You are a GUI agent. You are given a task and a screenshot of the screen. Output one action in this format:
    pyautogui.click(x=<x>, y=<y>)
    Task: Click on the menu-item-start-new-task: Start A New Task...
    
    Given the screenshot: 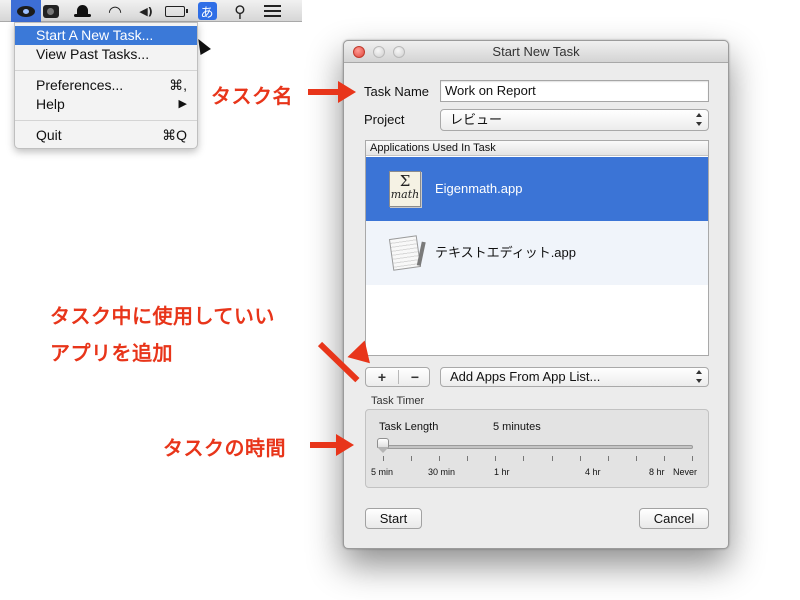 What is the action you would take?
    pyautogui.click(x=106, y=35)
    